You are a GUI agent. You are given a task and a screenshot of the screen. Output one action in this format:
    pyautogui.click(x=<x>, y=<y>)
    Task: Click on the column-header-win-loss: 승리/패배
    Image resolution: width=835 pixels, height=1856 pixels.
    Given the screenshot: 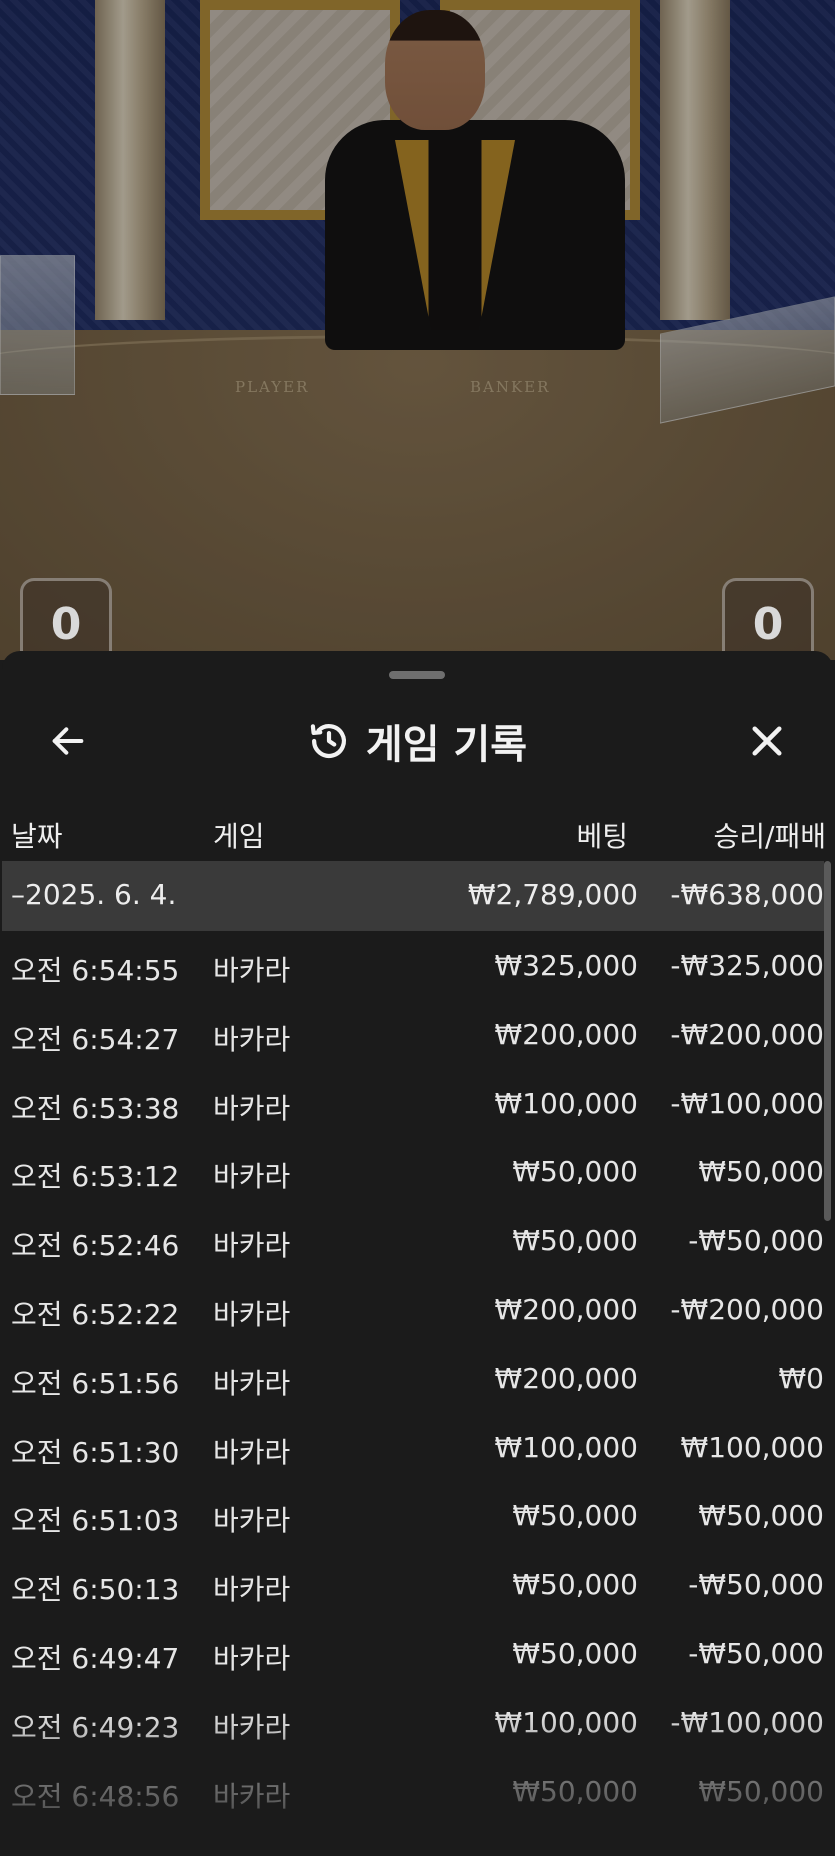 What is the action you would take?
    pyautogui.click(x=769, y=836)
    